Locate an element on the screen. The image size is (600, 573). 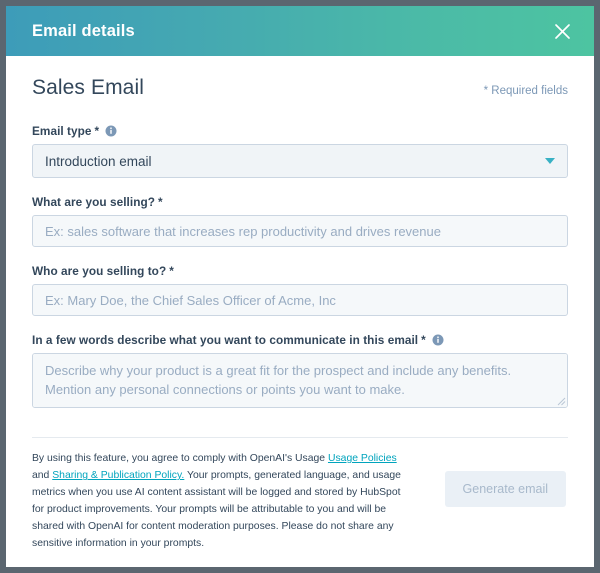
email-type-select: Introduction email is located at coordinates (300, 161).